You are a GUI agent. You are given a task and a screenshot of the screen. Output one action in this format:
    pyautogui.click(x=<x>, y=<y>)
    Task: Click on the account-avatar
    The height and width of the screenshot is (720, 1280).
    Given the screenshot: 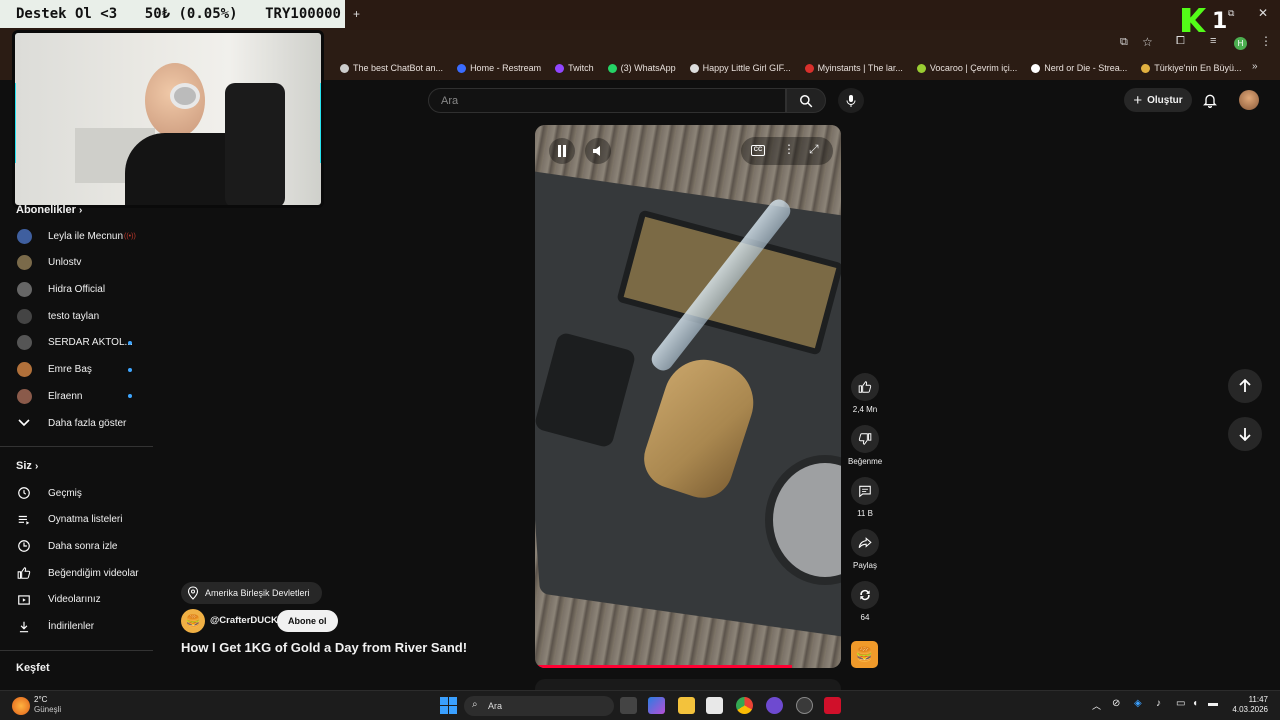 What is the action you would take?
    pyautogui.click(x=1249, y=100)
    